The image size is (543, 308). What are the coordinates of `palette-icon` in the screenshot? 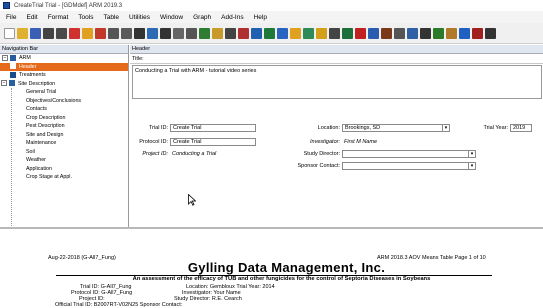 It's located at (295, 33).